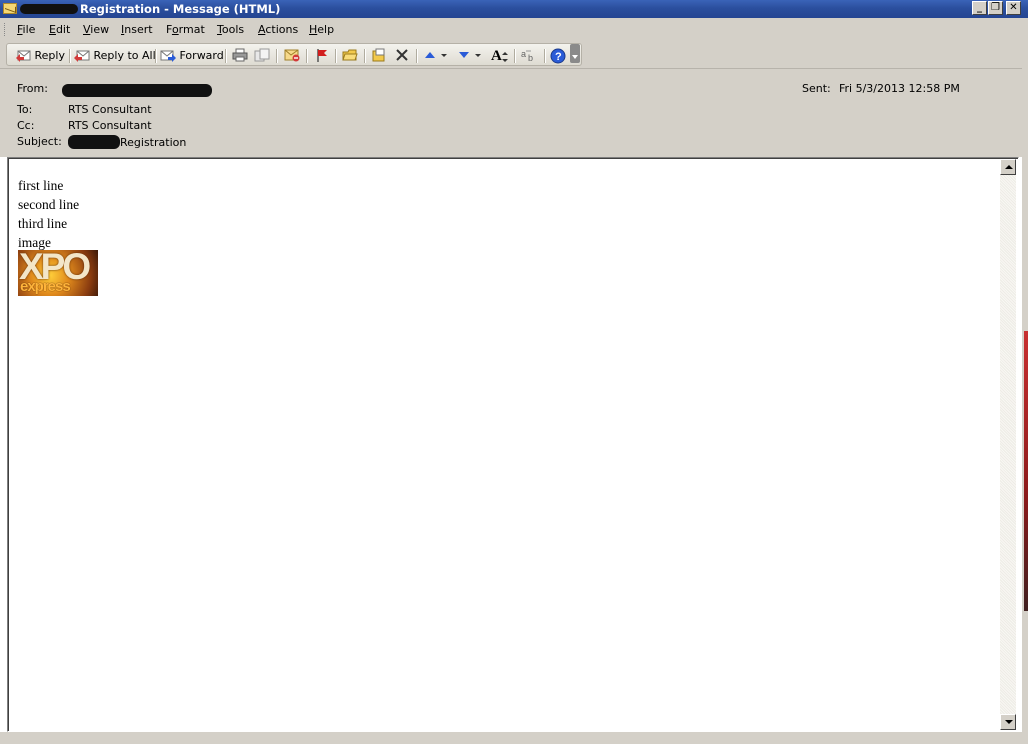 The image size is (1028, 744). What do you see at coordinates (110, 125) in the screenshot?
I see `cc-value: RTS Consultant` at bounding box center [110, 125].